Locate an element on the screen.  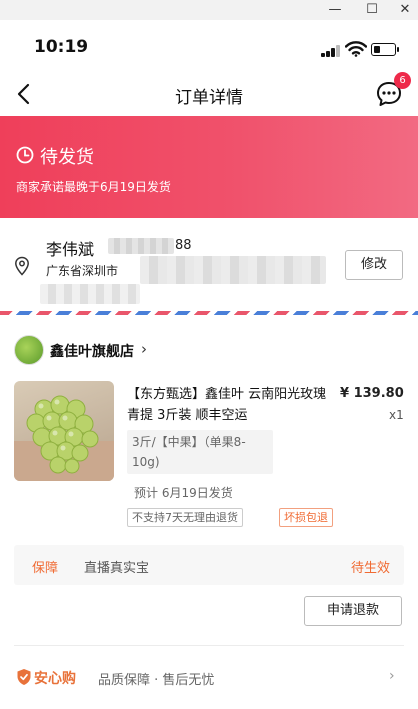
location-pin-icon is located at coordinates (22, 266).